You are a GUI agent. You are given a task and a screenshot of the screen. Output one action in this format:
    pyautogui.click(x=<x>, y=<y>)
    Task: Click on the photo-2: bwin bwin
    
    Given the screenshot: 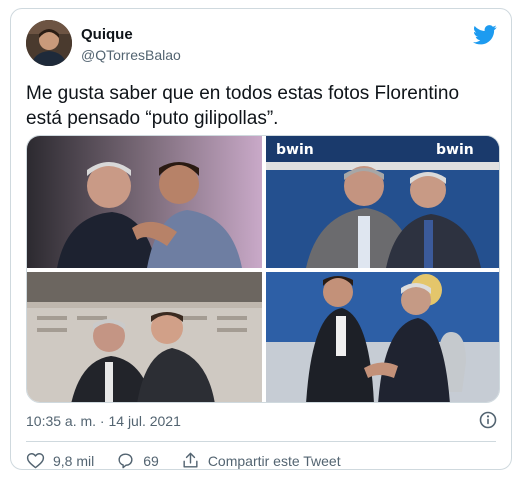 What is the action you would take?
    pyautogui.click(x=382, y=202)
    